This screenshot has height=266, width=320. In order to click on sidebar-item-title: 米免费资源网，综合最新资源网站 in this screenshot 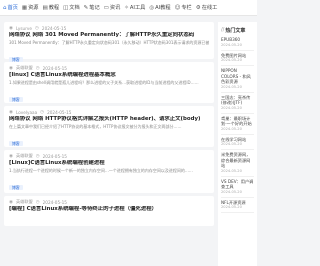, I will do `click(237, 160)`.